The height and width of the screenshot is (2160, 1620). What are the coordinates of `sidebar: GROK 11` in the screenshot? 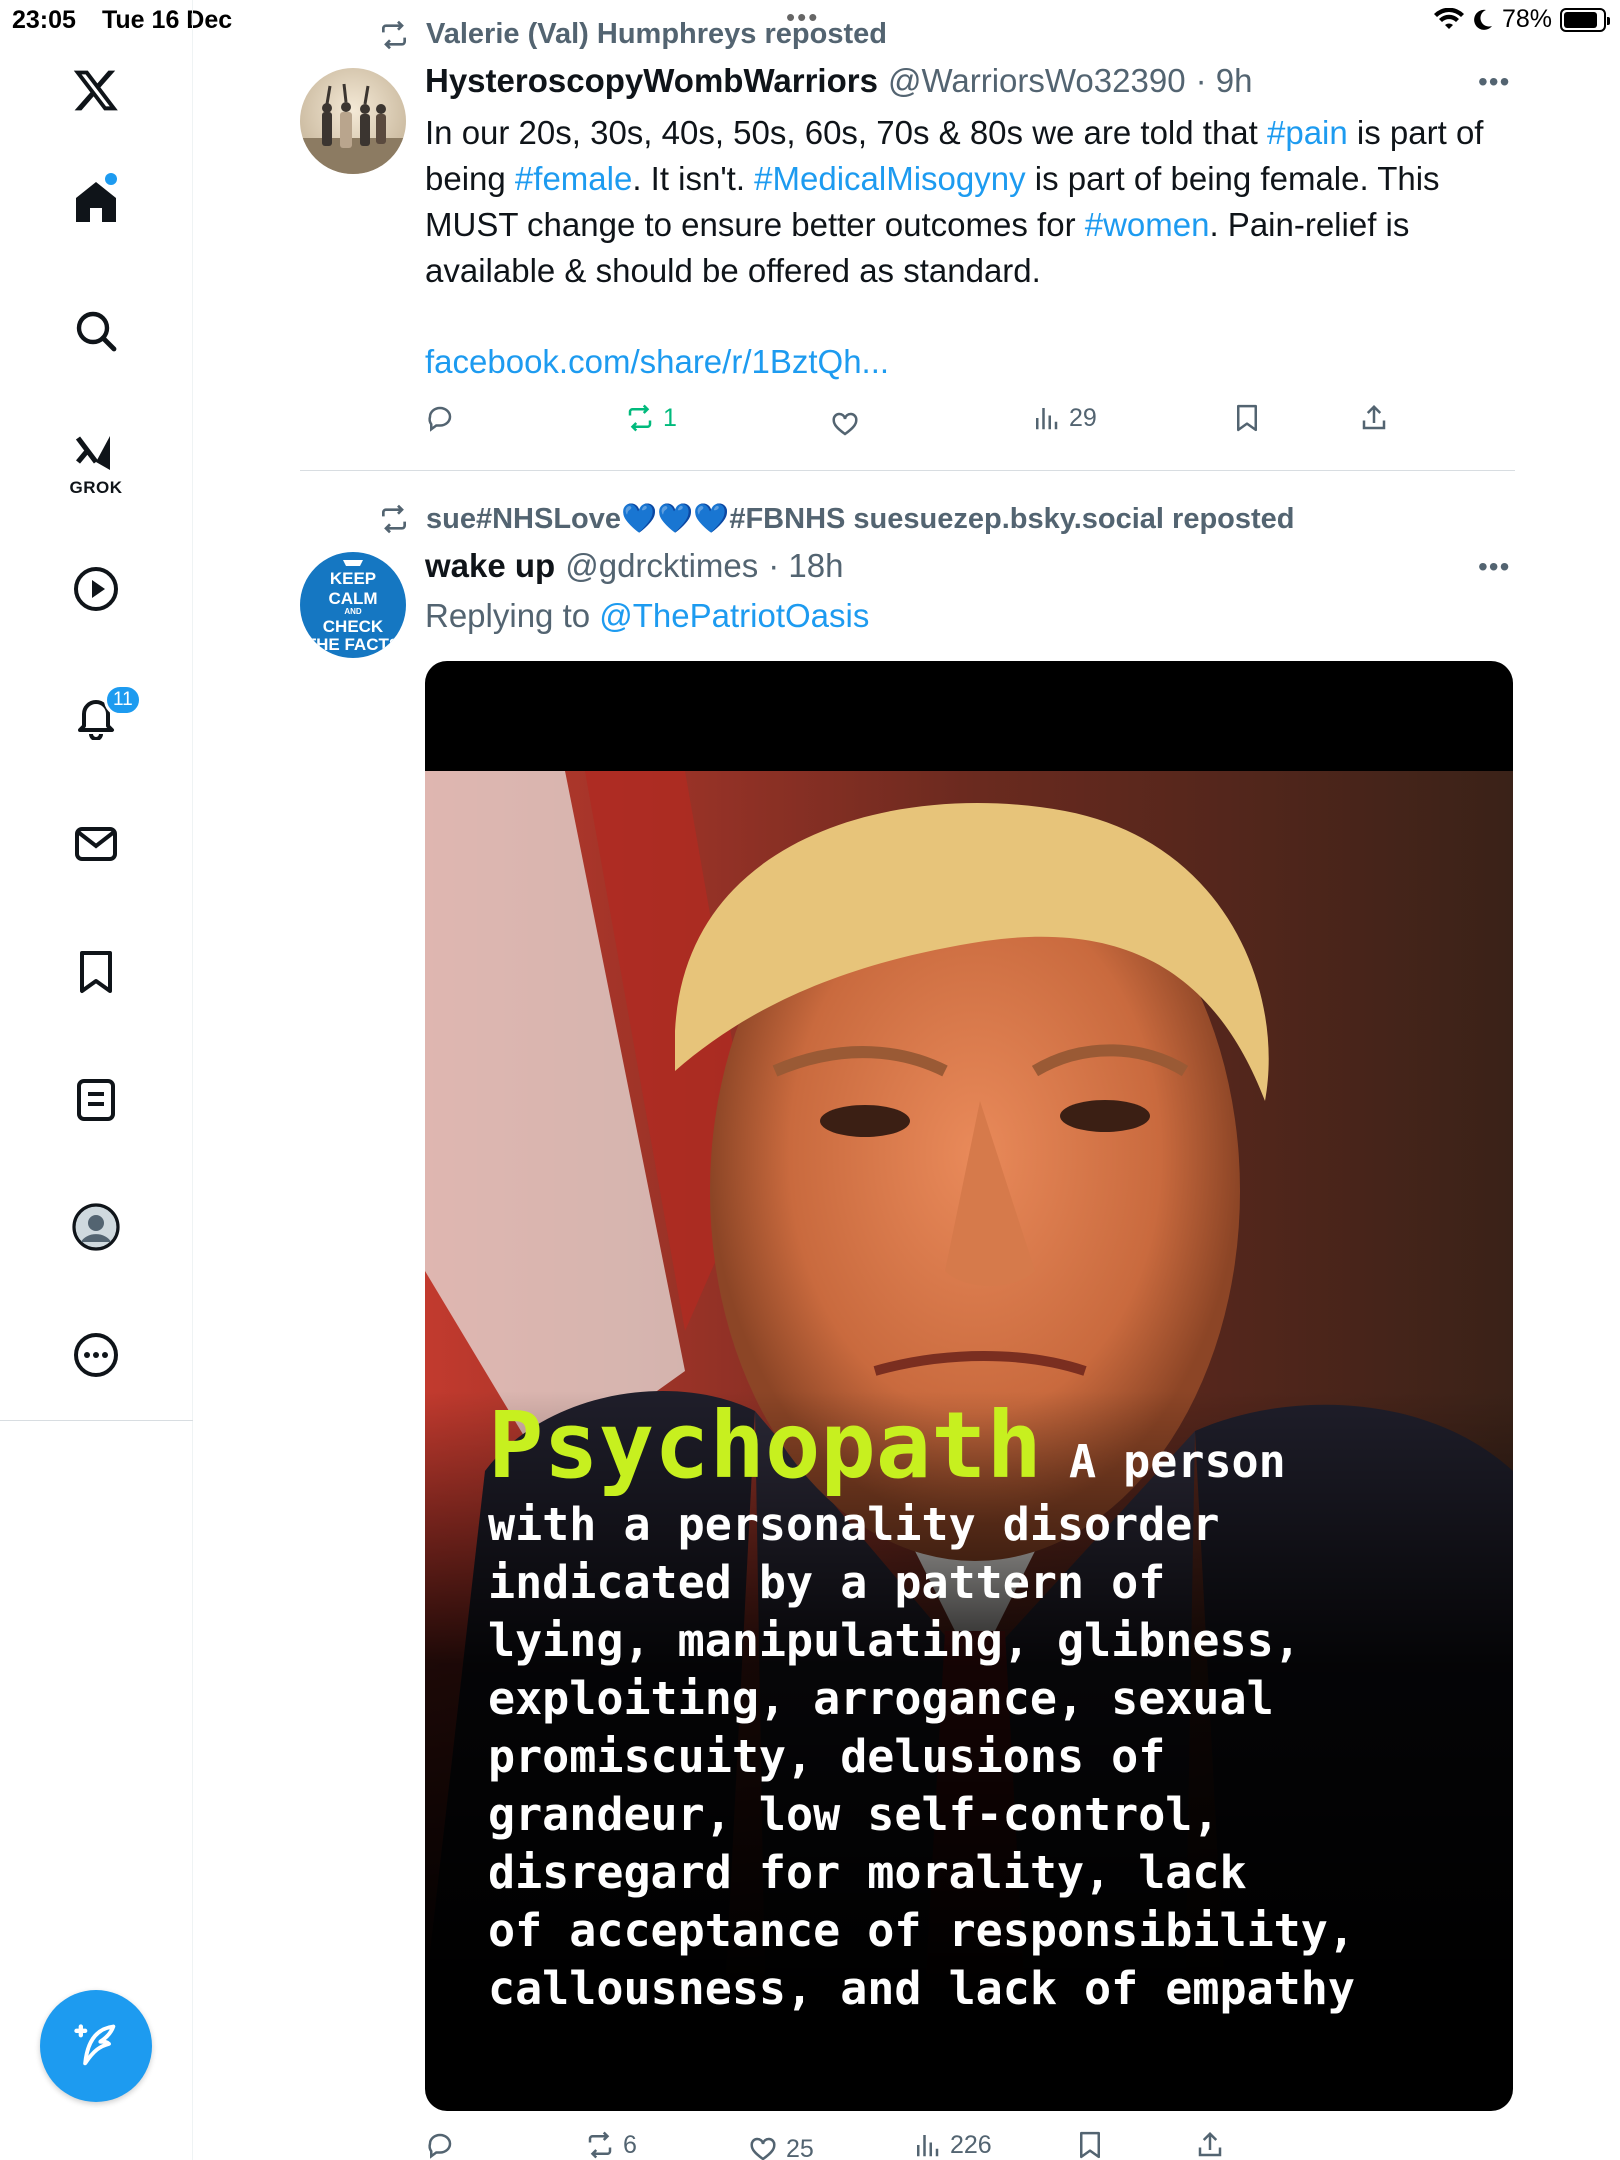 It's located at (96, 1080).